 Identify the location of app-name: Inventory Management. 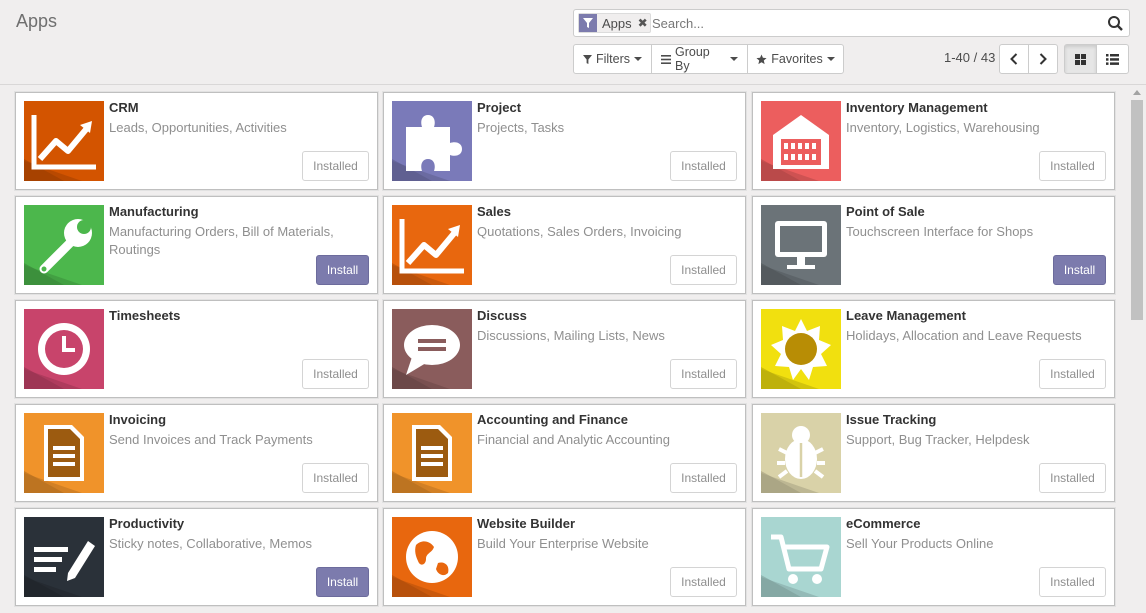
(917, 107).